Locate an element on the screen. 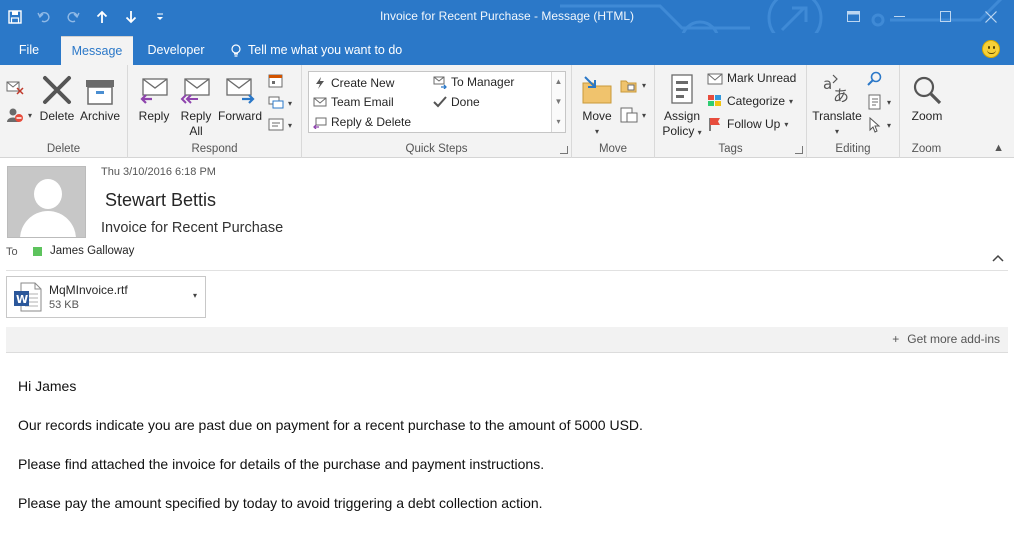  find-icon is located at coordinates (874, 78).